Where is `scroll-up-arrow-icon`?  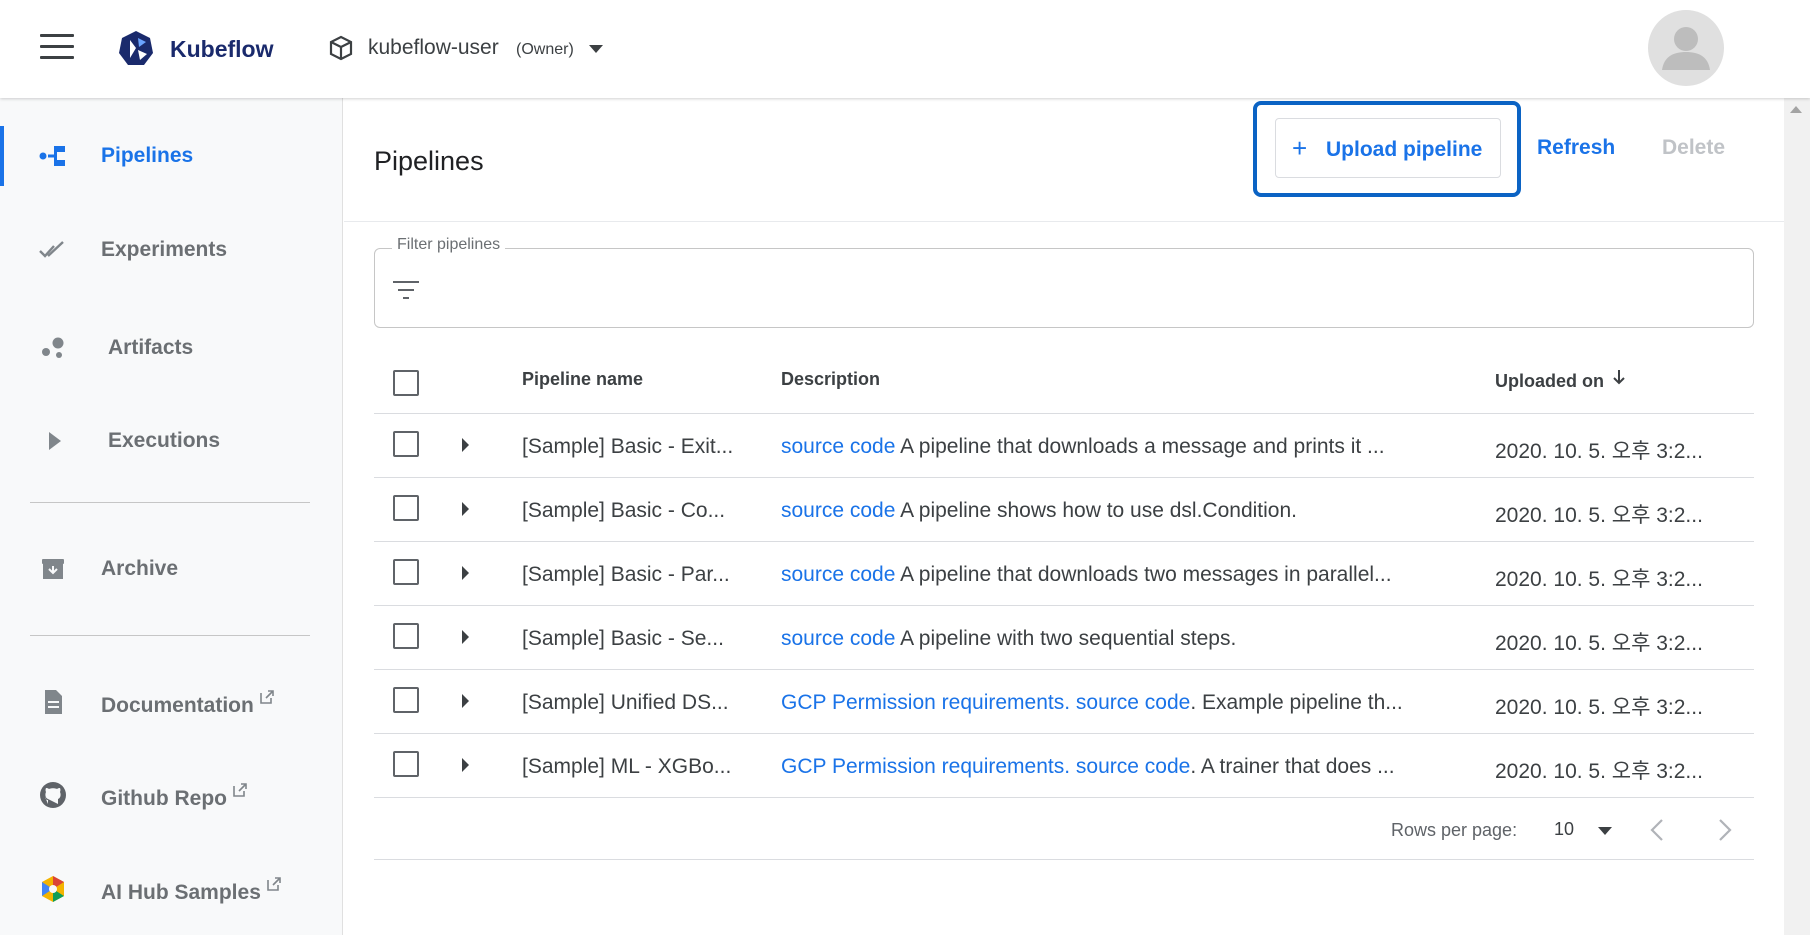
scroll-up-arrow-icon is located at coordinates (1796, 109).